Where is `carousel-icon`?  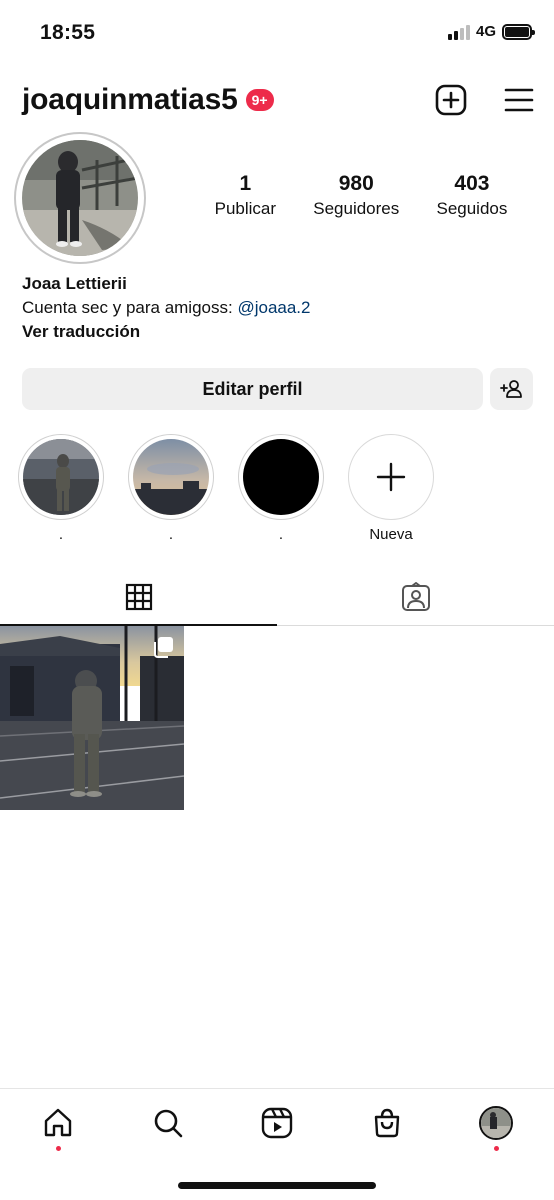 carousel-icon is located at coordinates (163, 647).